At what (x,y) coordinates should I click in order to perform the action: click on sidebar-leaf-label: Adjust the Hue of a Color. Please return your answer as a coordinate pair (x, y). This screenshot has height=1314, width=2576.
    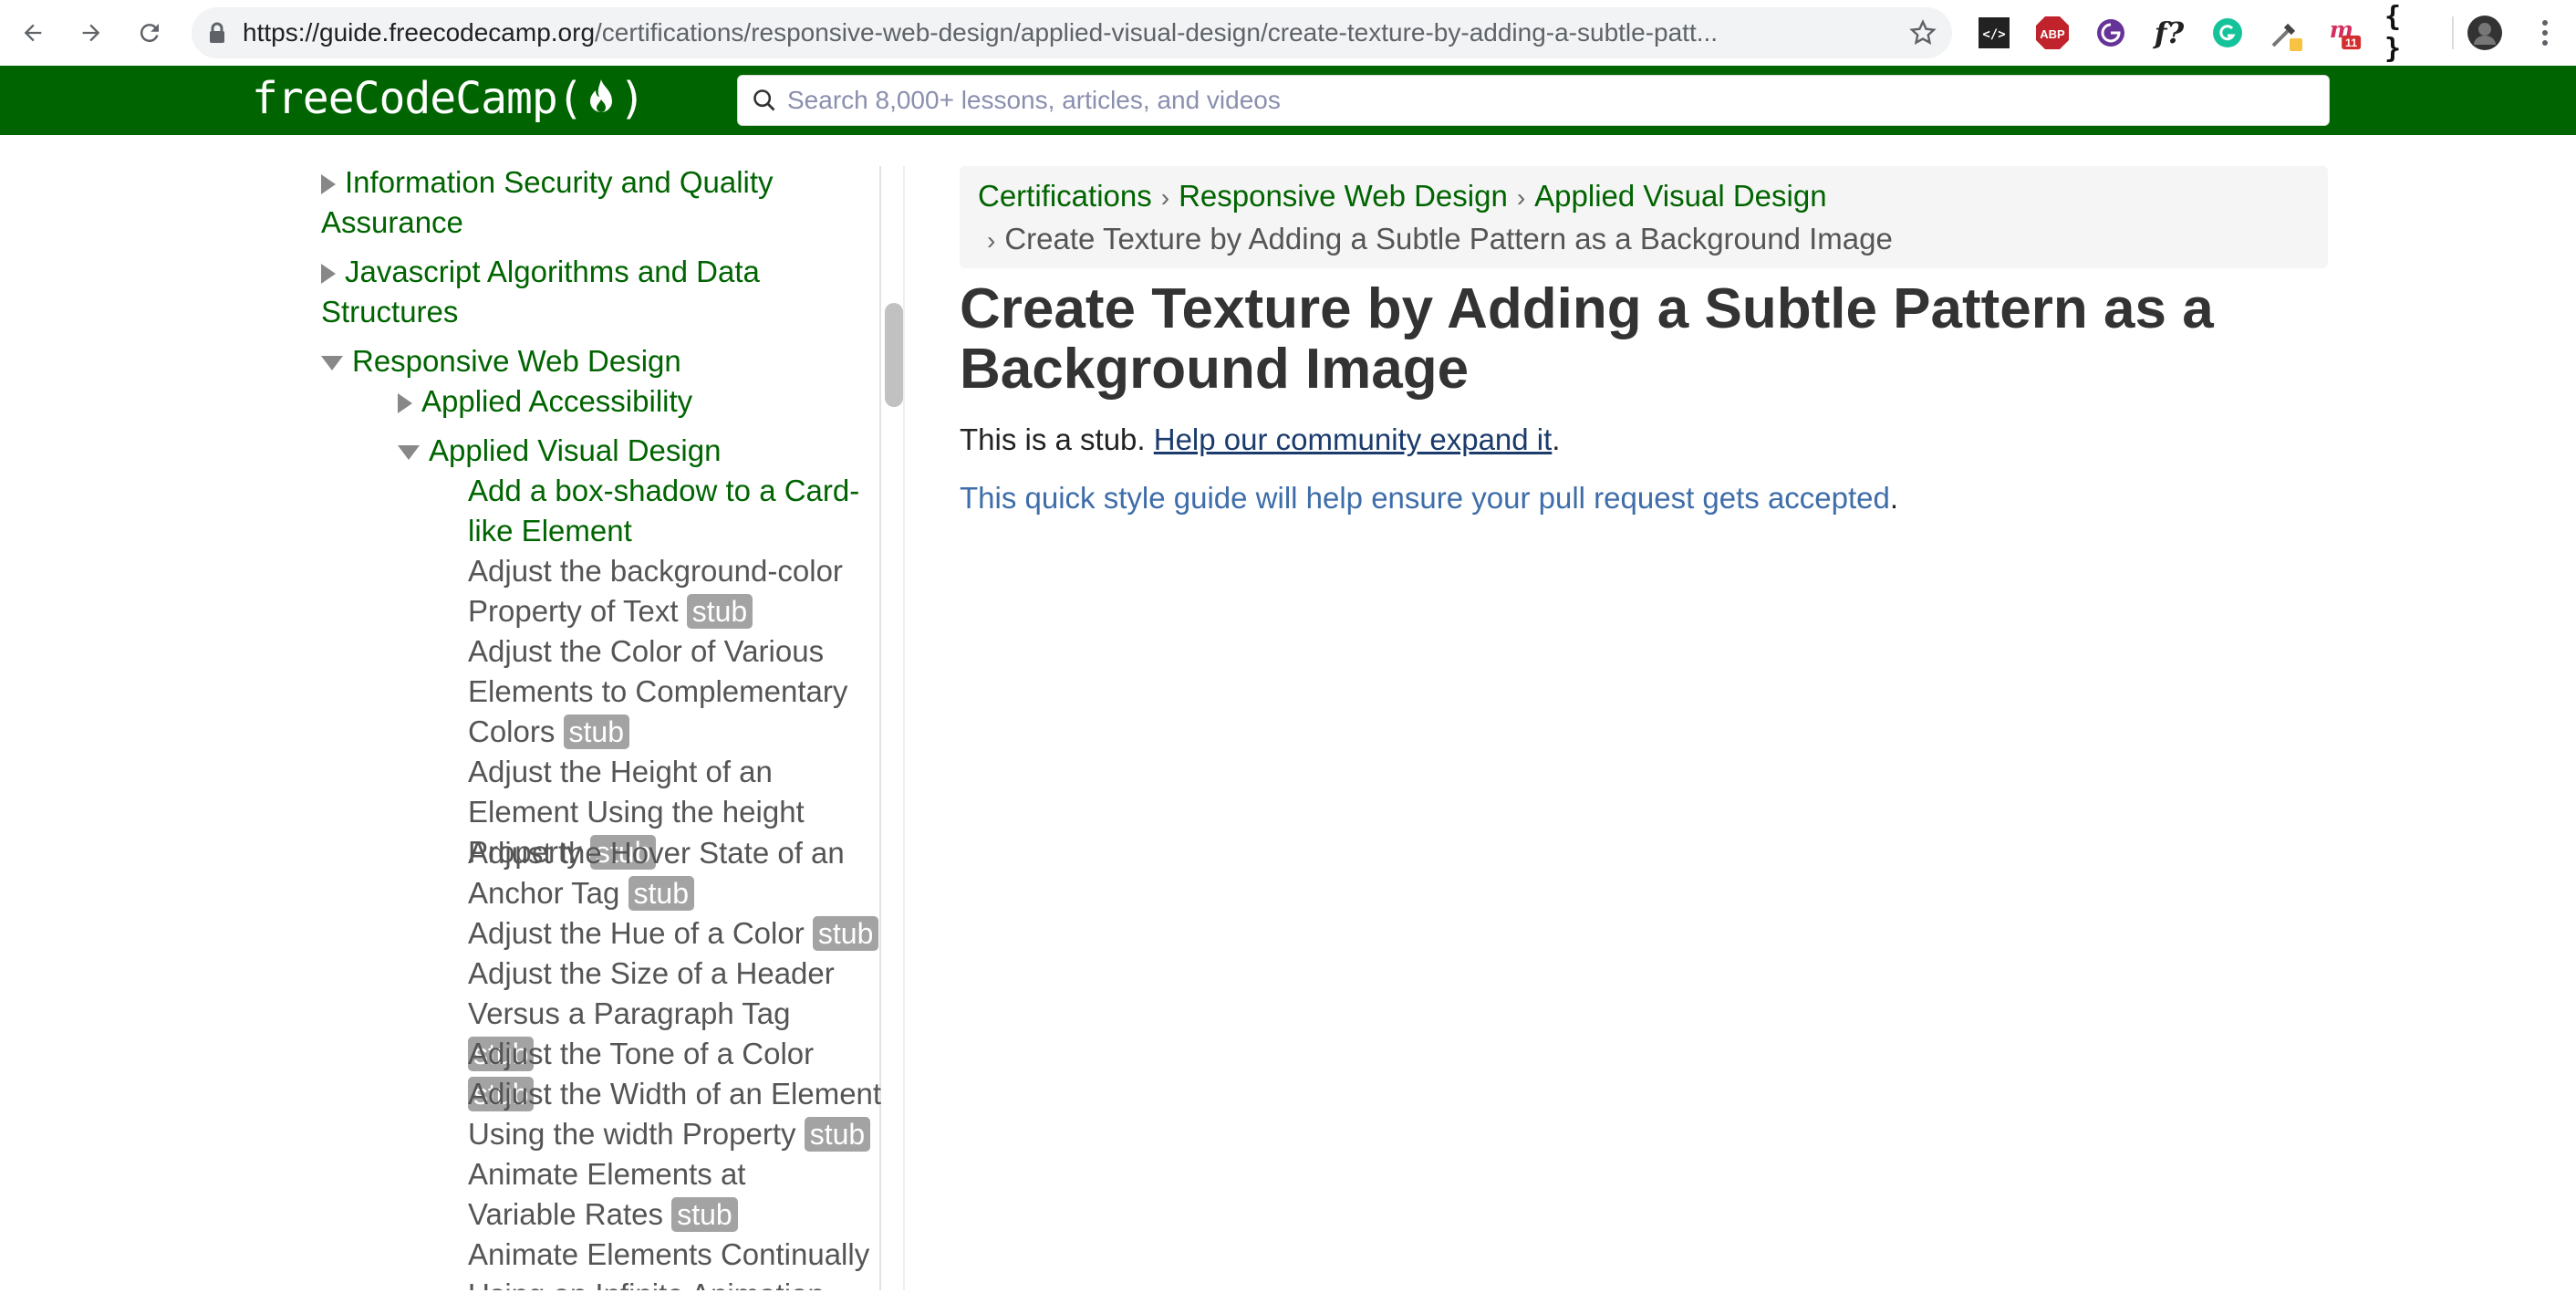
    Looking at the image, I should click on (636, 933).